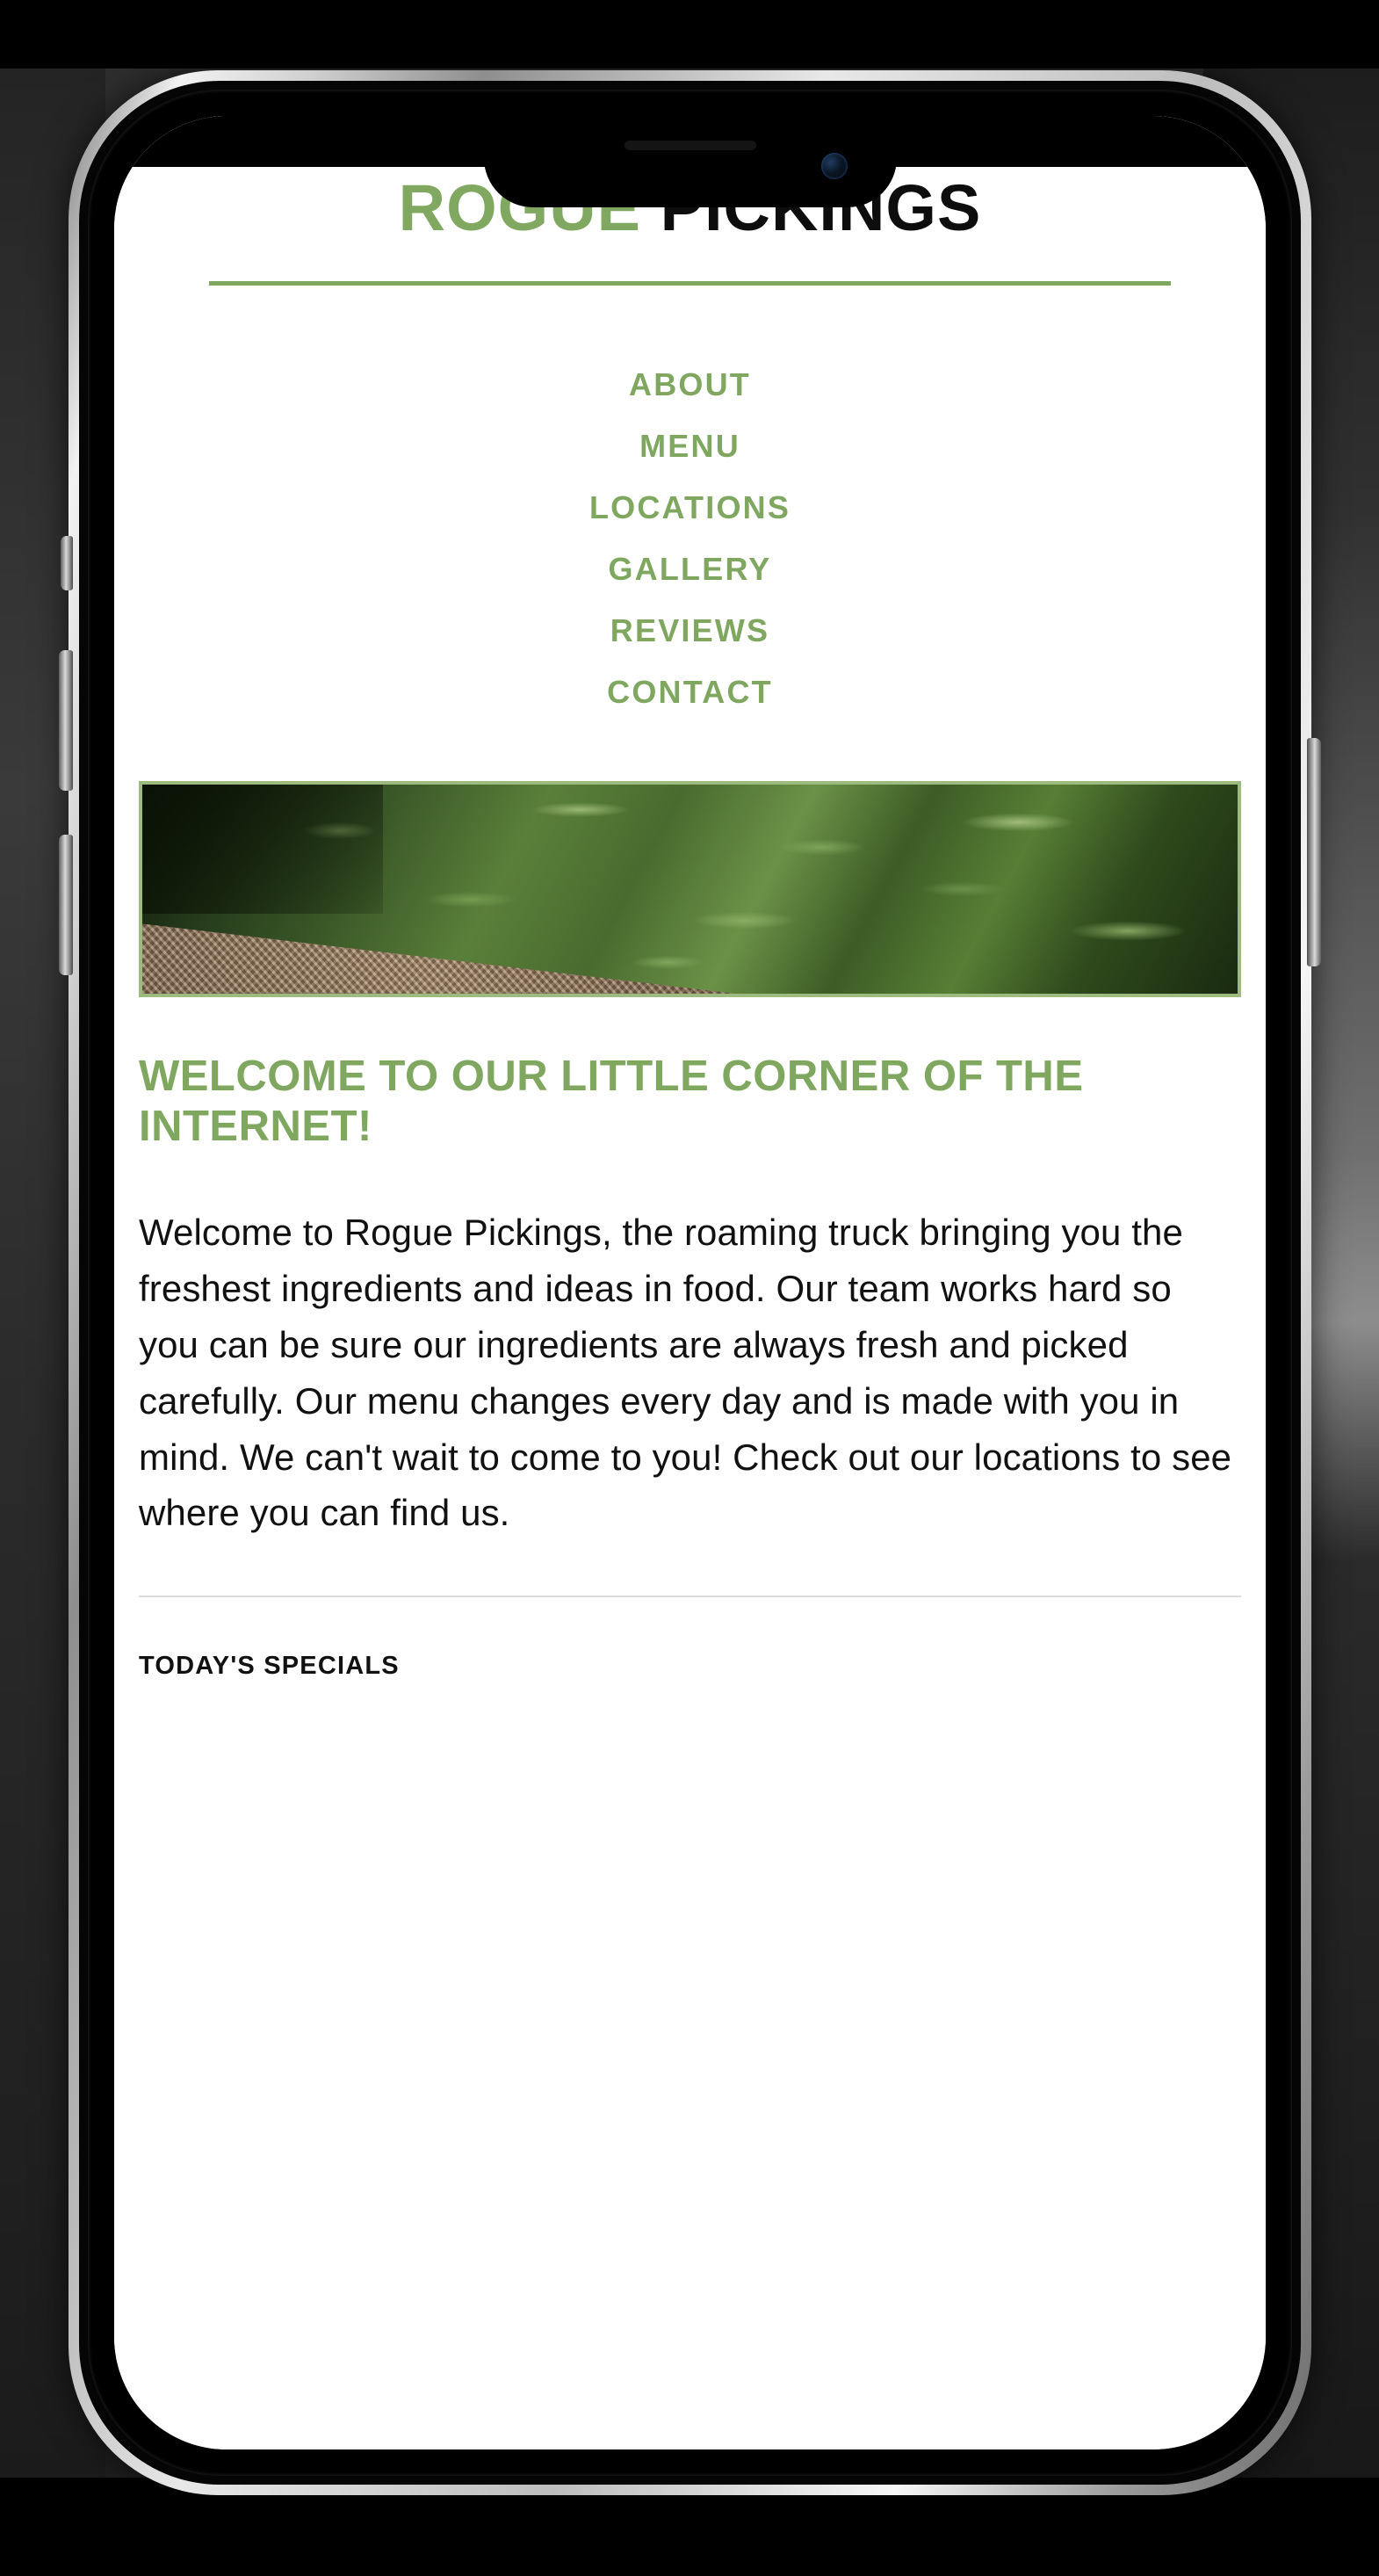 This screenshot has height=2576, width=1379. I want to click on header-divider, so click(690, 283).